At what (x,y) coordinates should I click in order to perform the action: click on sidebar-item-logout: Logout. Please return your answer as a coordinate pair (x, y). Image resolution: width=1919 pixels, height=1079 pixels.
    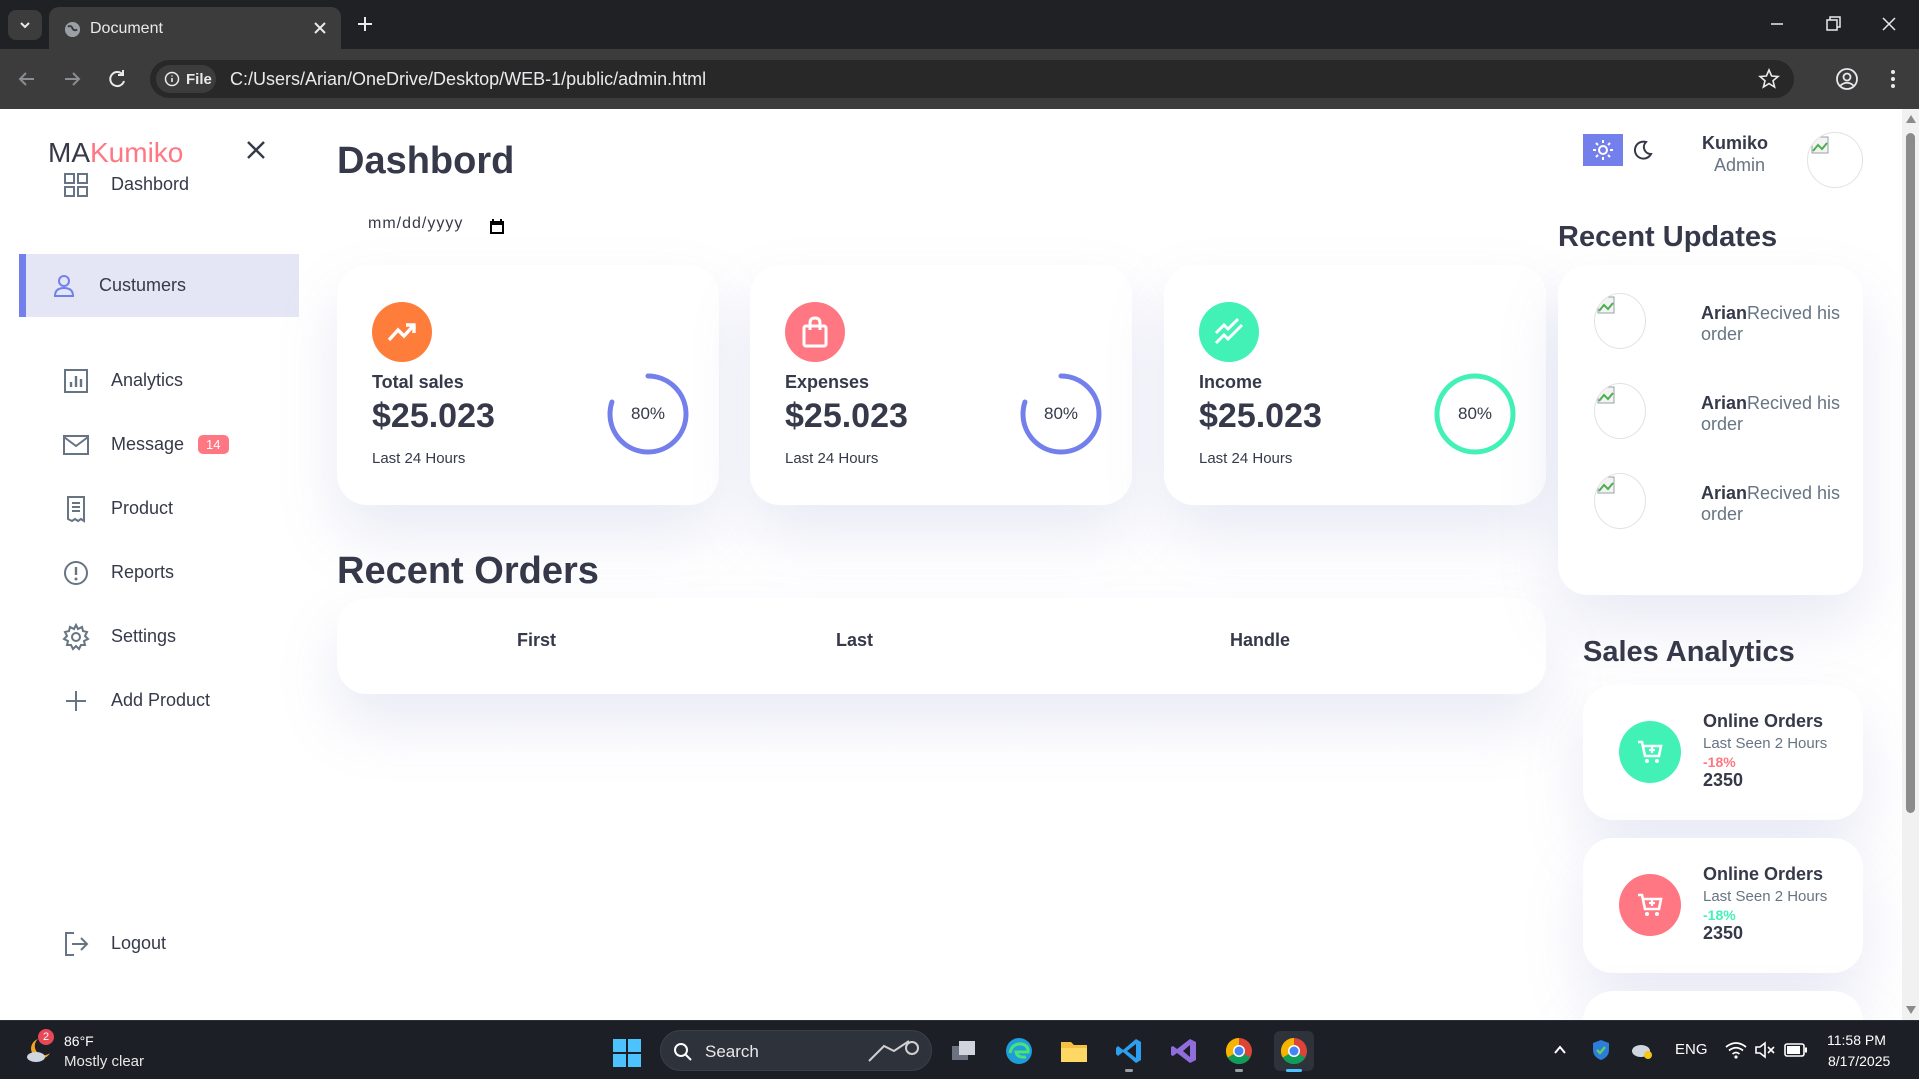
    Looking at the image, I should click on (159, 943).